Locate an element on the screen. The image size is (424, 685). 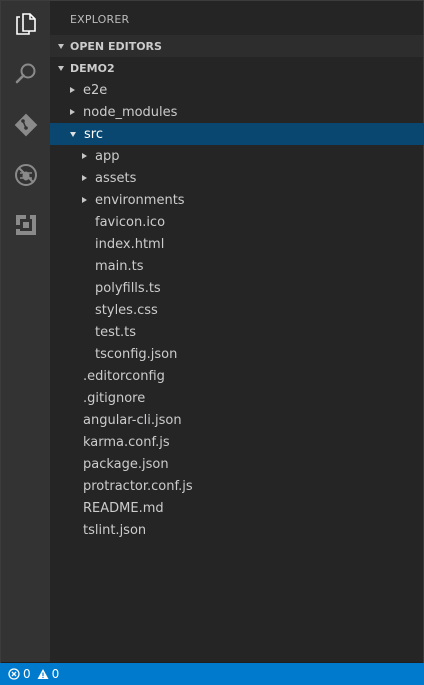
extensions-icon is located at coordinates (25, 225).